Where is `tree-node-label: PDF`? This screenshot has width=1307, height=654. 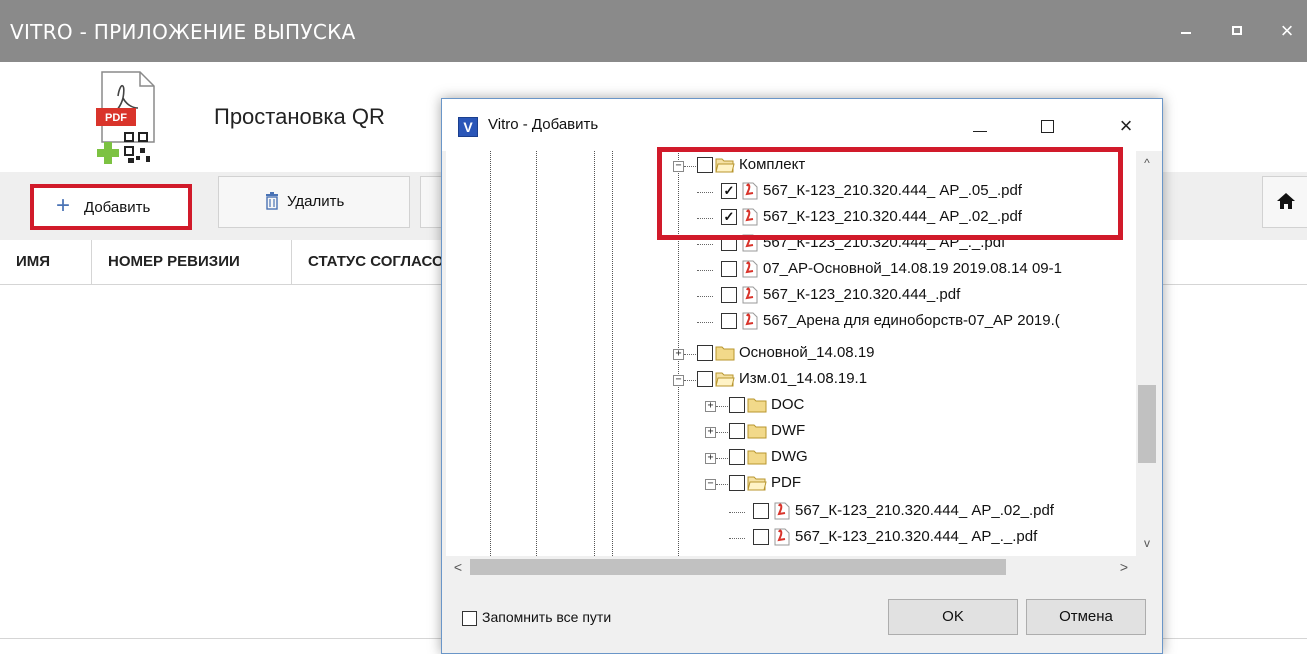
tree-node-label: PDF is located at coordinates (786, 482).